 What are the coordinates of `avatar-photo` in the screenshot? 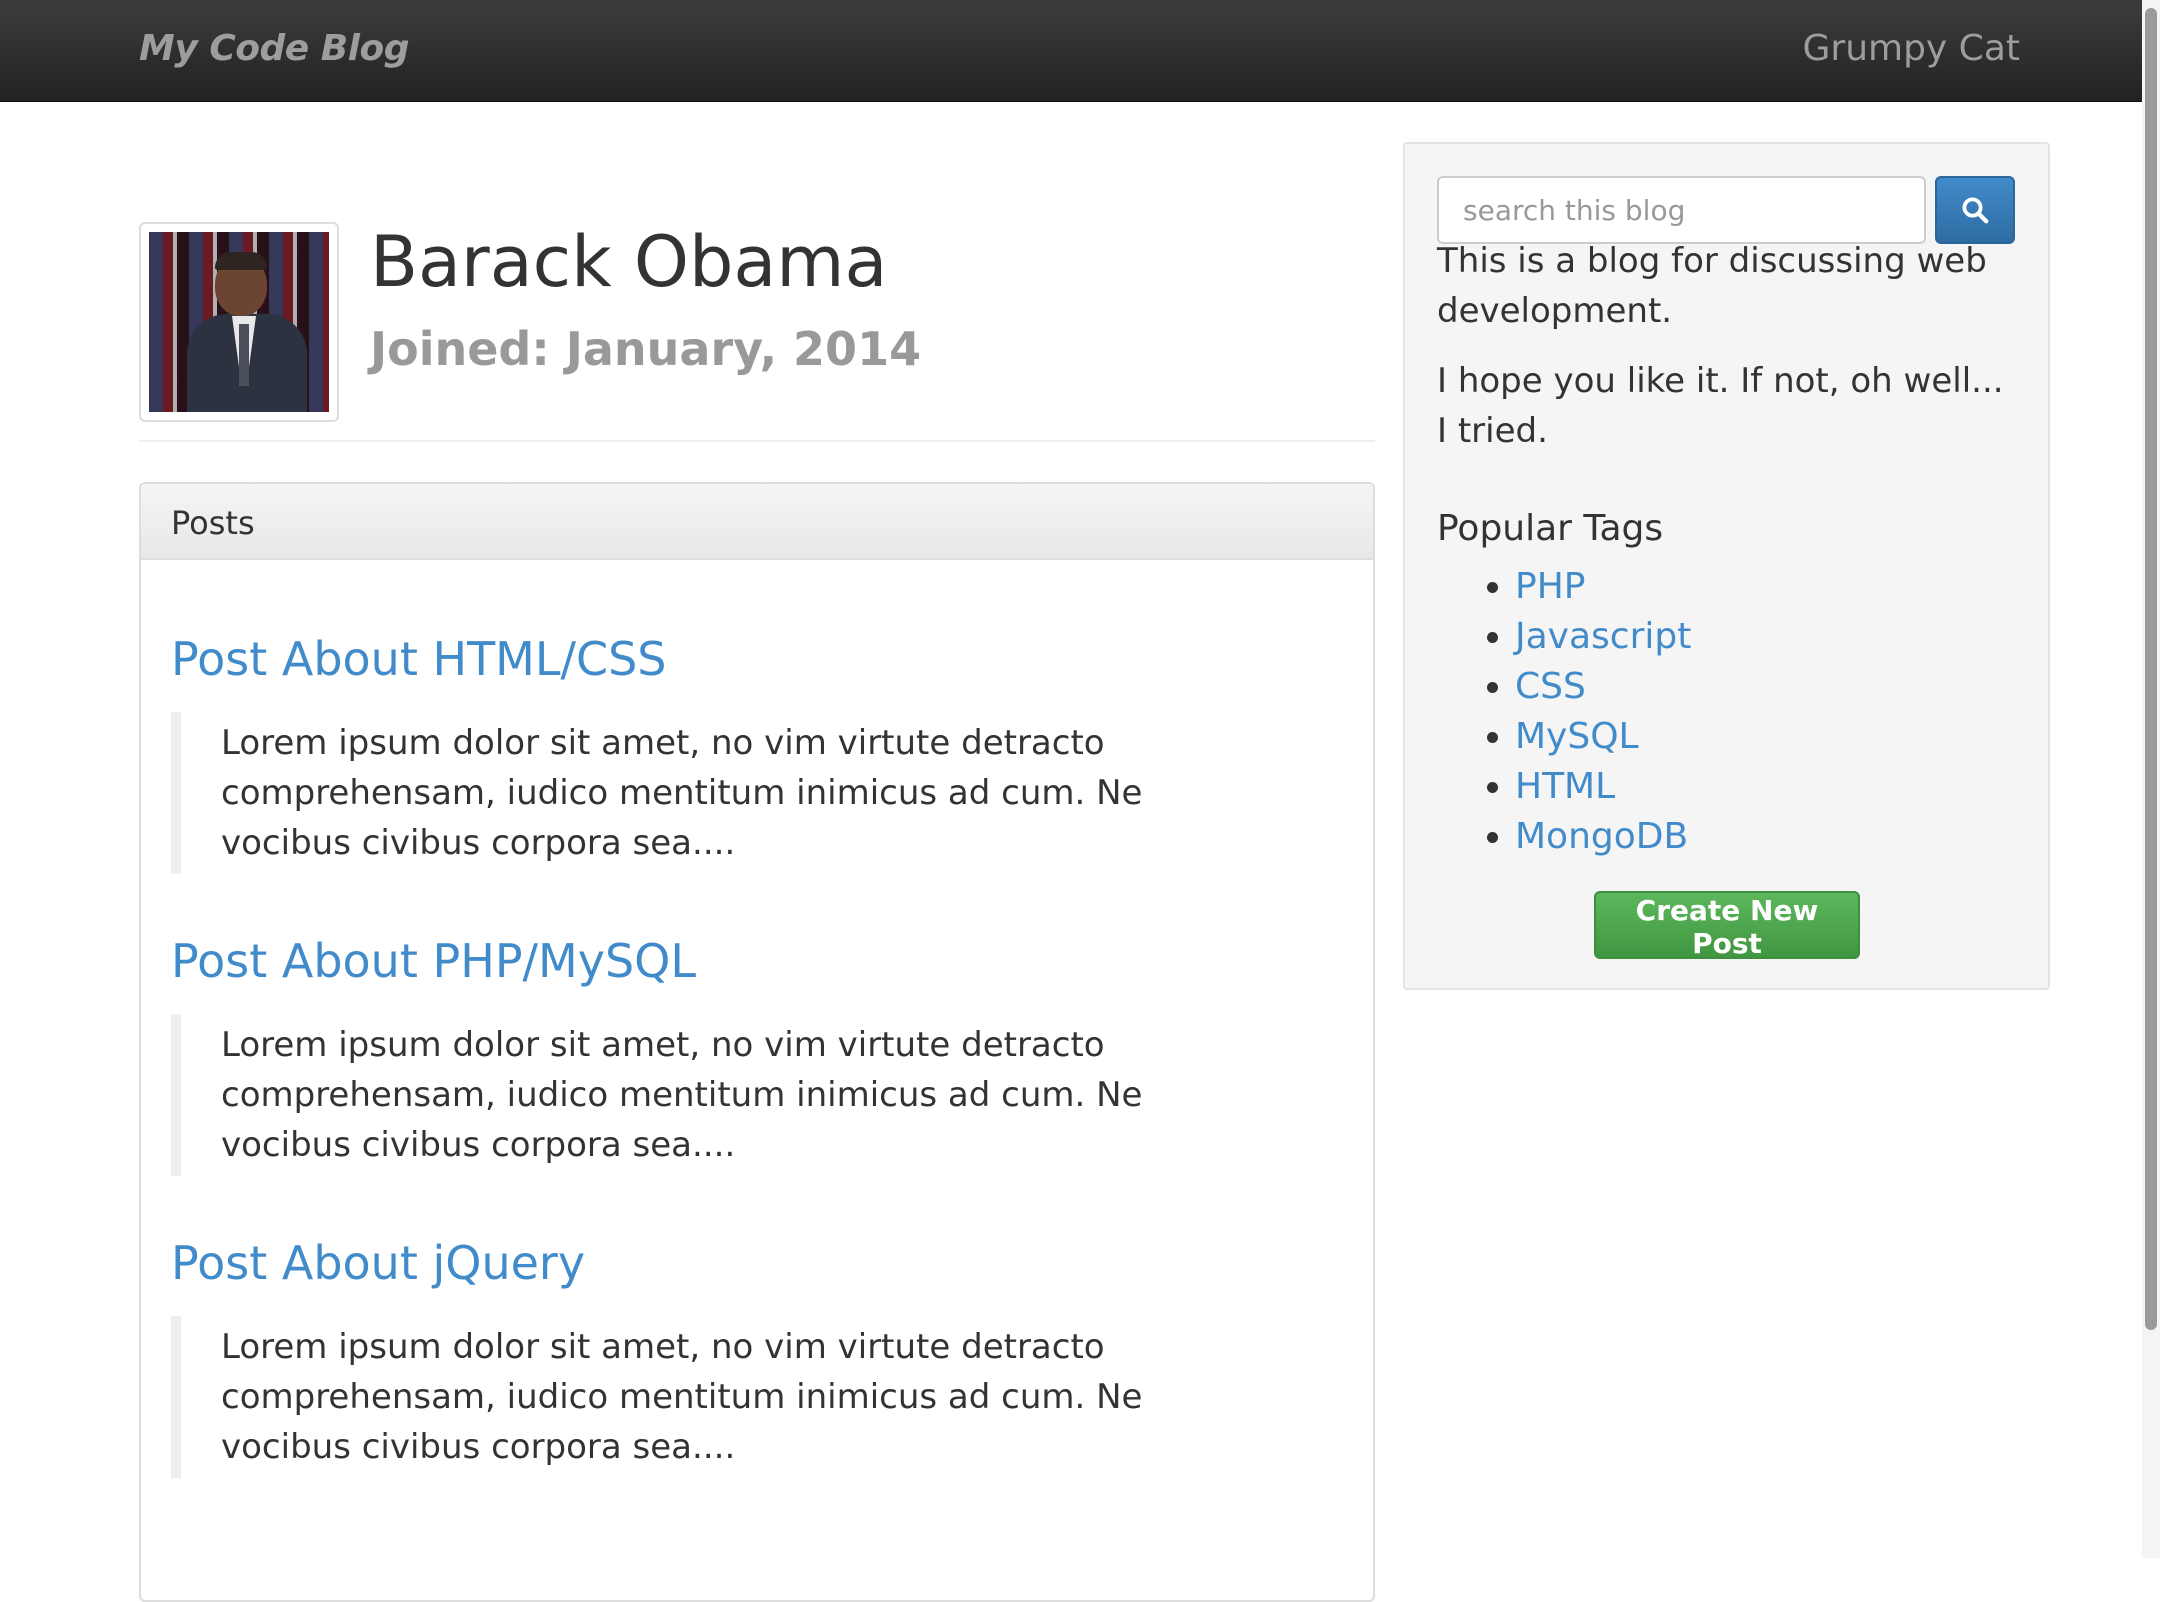 It's located at (239, 322).